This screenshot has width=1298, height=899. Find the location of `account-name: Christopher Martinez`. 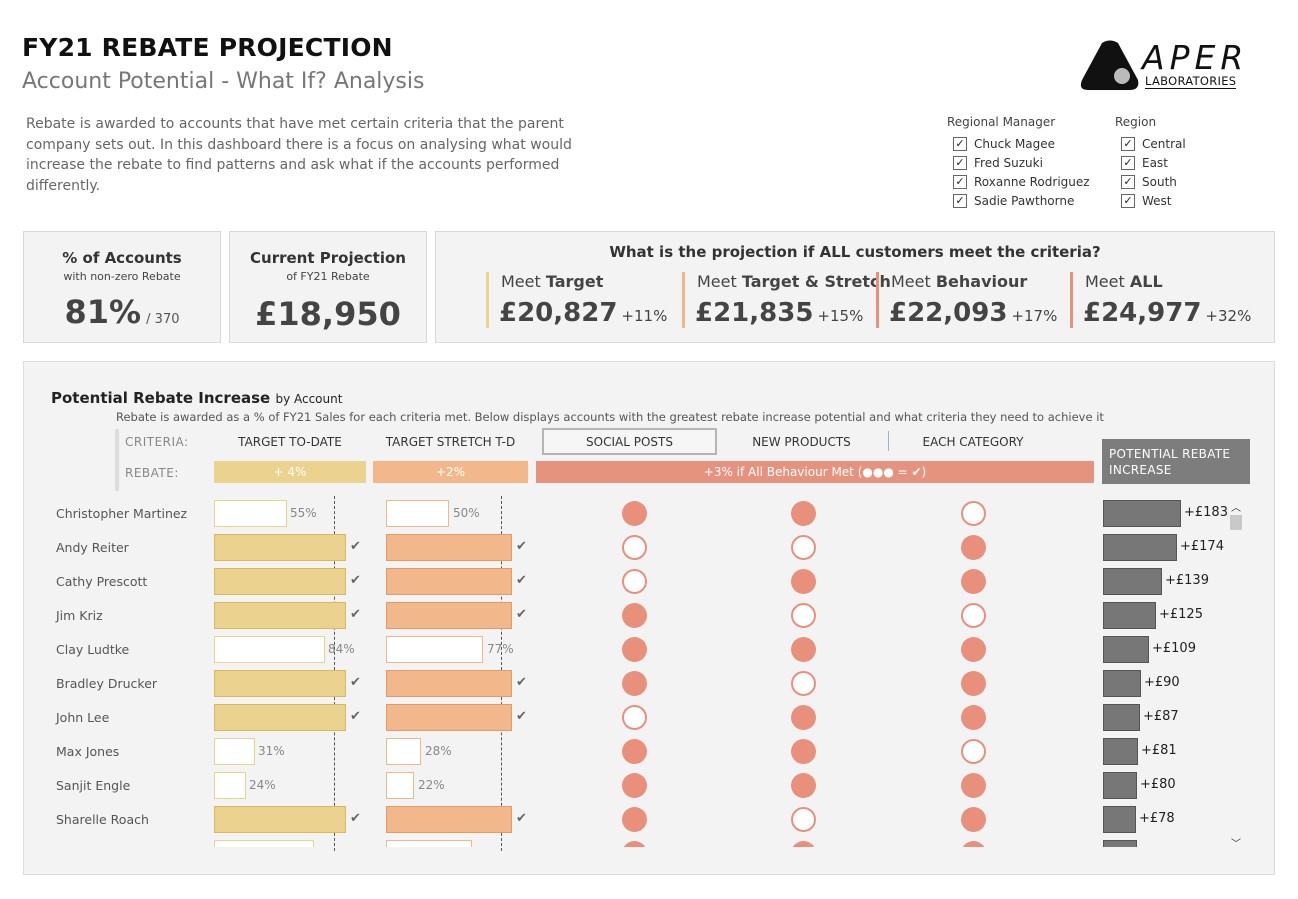

account-name: Christopher Martinez is located at coordinates (122, 513).